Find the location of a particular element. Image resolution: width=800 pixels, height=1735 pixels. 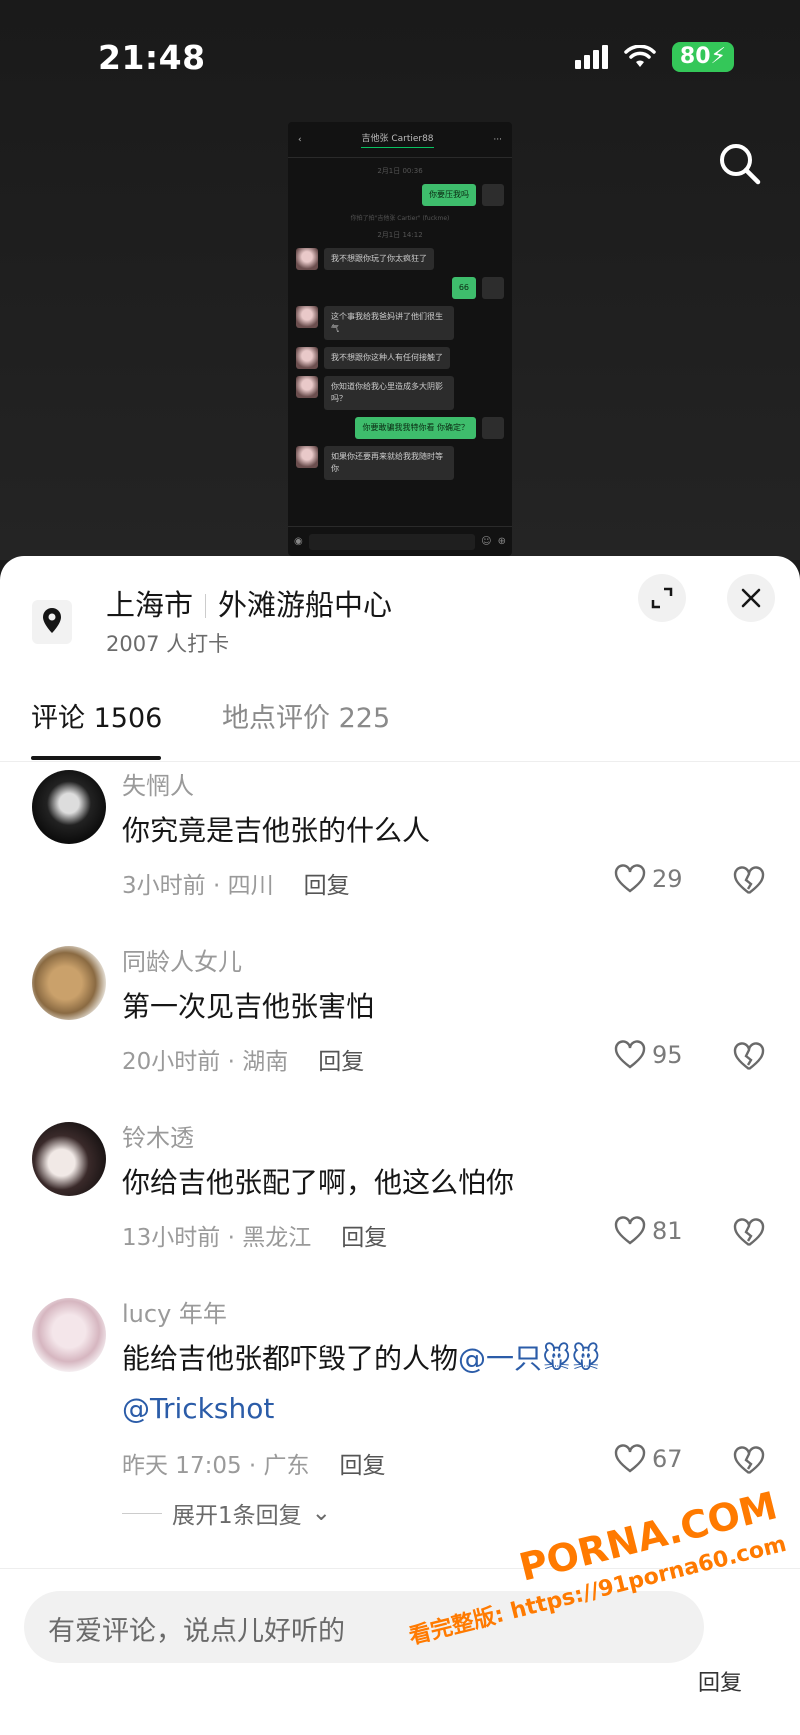

chat-message: 我不想跟你玩了你太疯狂了 is located at coordinates (400, 259).